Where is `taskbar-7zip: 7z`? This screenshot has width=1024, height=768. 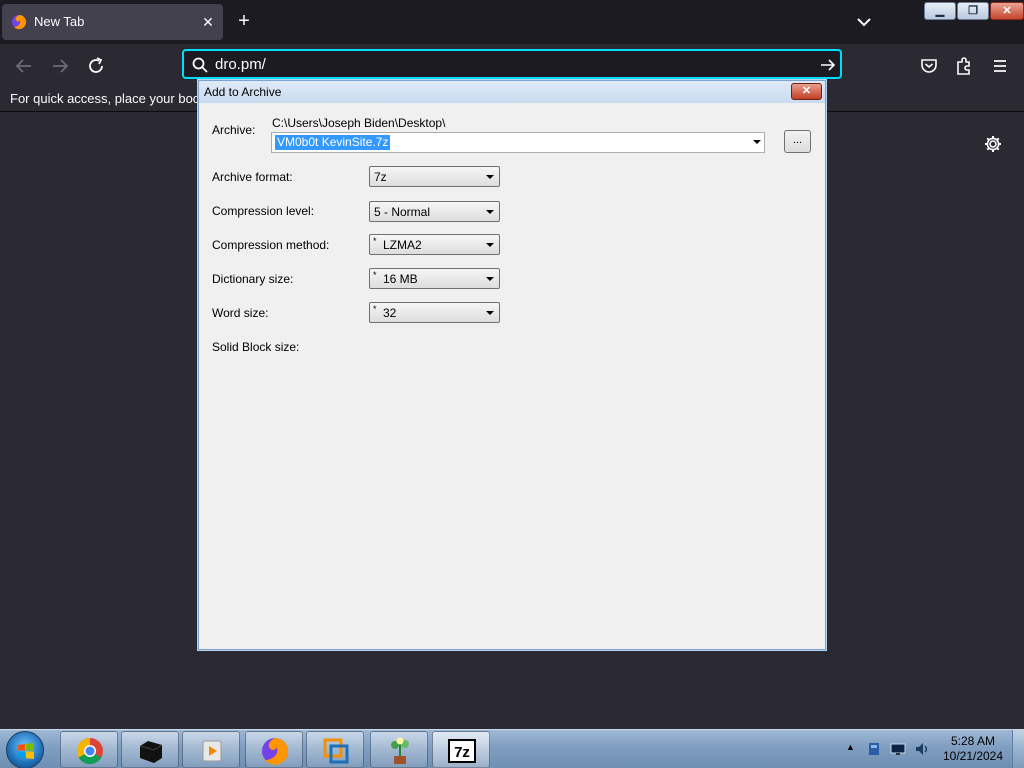 taskbar-7zip: 7z is located at coordinates (461, 749).